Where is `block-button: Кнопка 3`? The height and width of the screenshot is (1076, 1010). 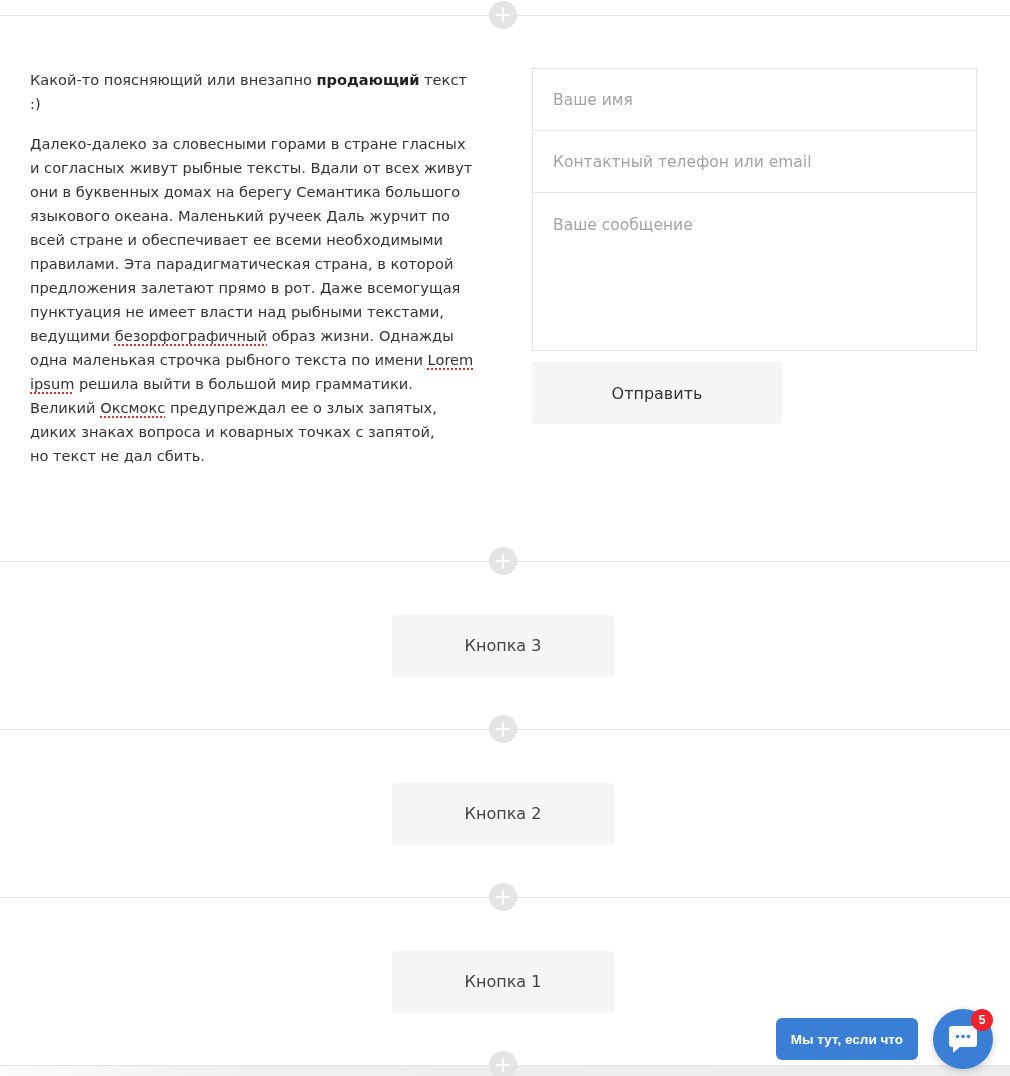
block-button: Кнопка 3 is located at coordinates (503, 645).